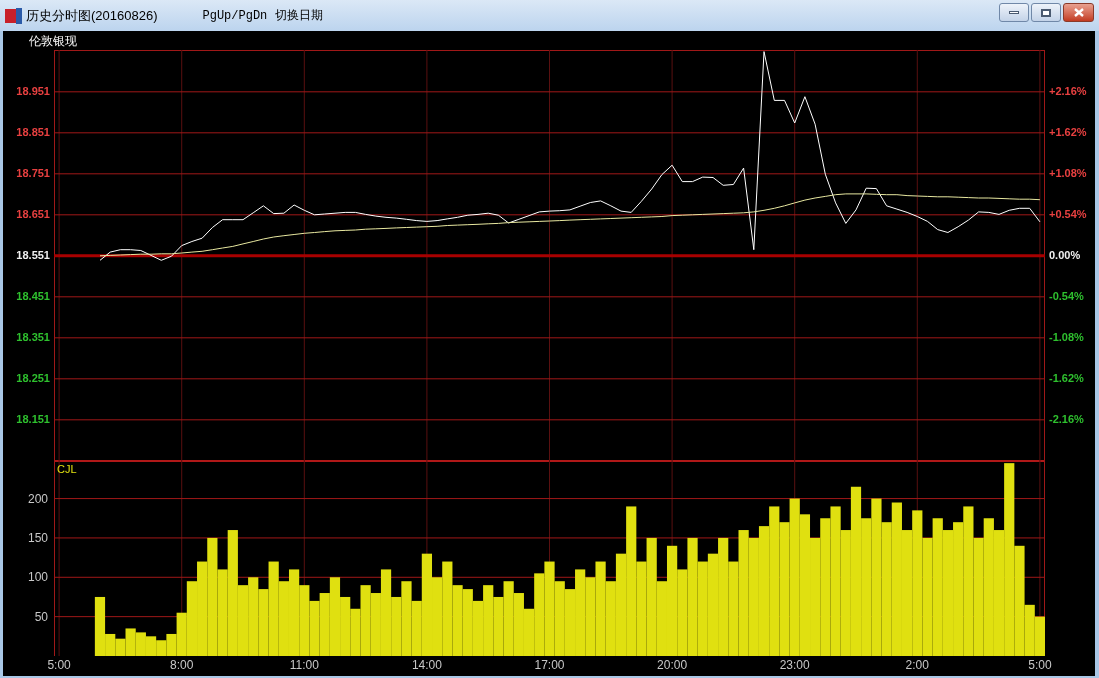 The width and height of the screenshot is (1099, 678). Describe the element at coordinates (33, 378) in the screenshot. I see `price-axis-label: 18.251` at that location.